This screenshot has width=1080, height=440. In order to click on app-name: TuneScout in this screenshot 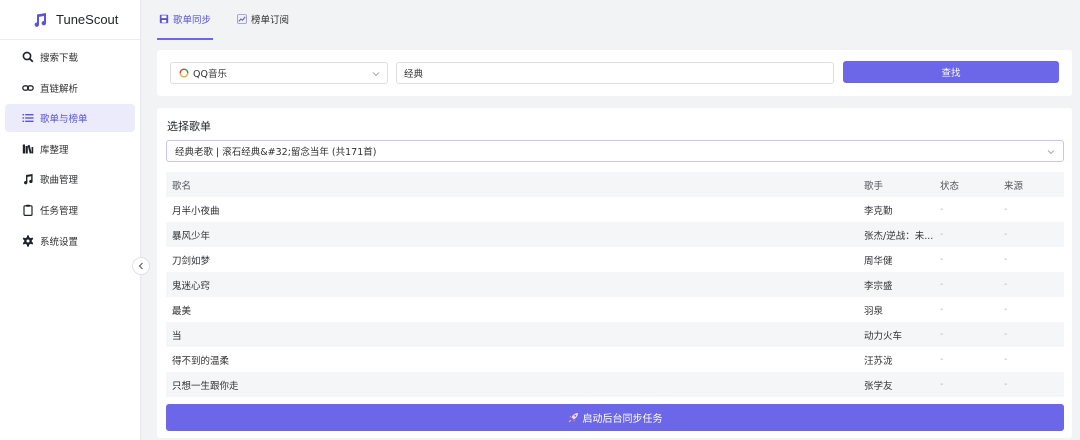, I will do `click(87, 19)`.